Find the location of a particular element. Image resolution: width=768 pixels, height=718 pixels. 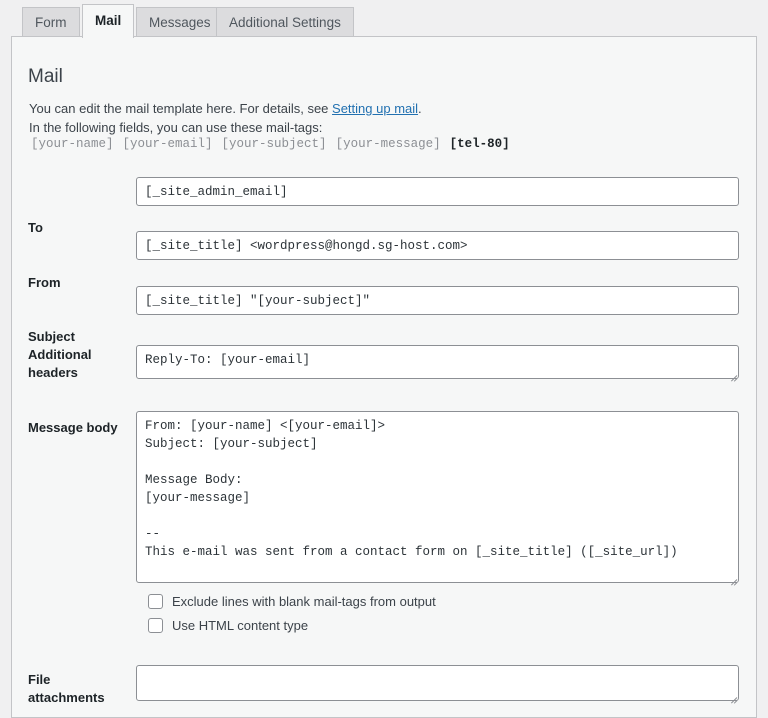

mail-tag-your-subject: [your-subject] is located at coordinates (274, 144).